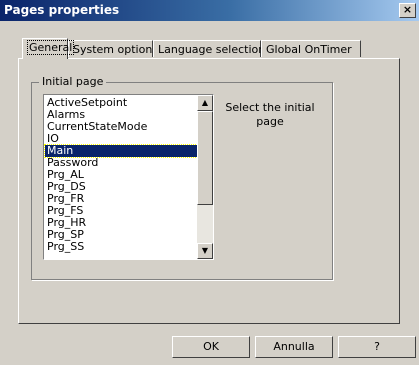  Describe the element at coordinates (73, 81) in the screenshot. I see `group-label: Initial page` at that location.